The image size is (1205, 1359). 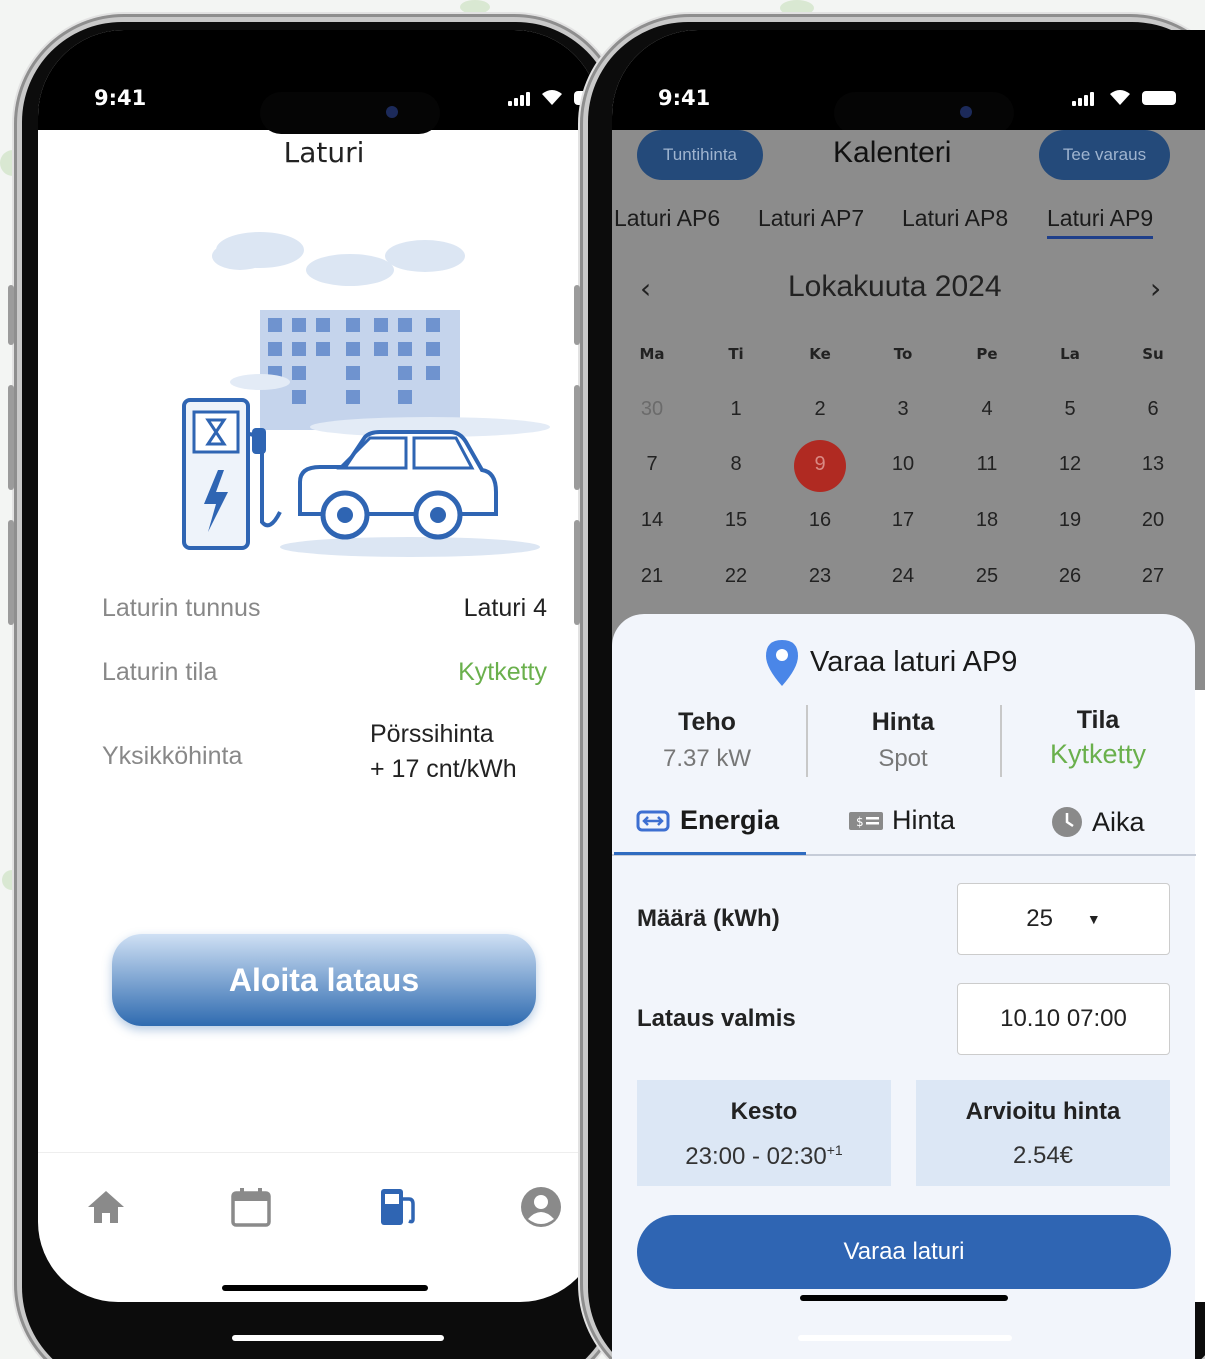 What do you see at coordinates (764, 1133) in the screenshot?
I see `duration-card: Kesto 23:00 - 02:30+1` at bounding box center [764, 1133].